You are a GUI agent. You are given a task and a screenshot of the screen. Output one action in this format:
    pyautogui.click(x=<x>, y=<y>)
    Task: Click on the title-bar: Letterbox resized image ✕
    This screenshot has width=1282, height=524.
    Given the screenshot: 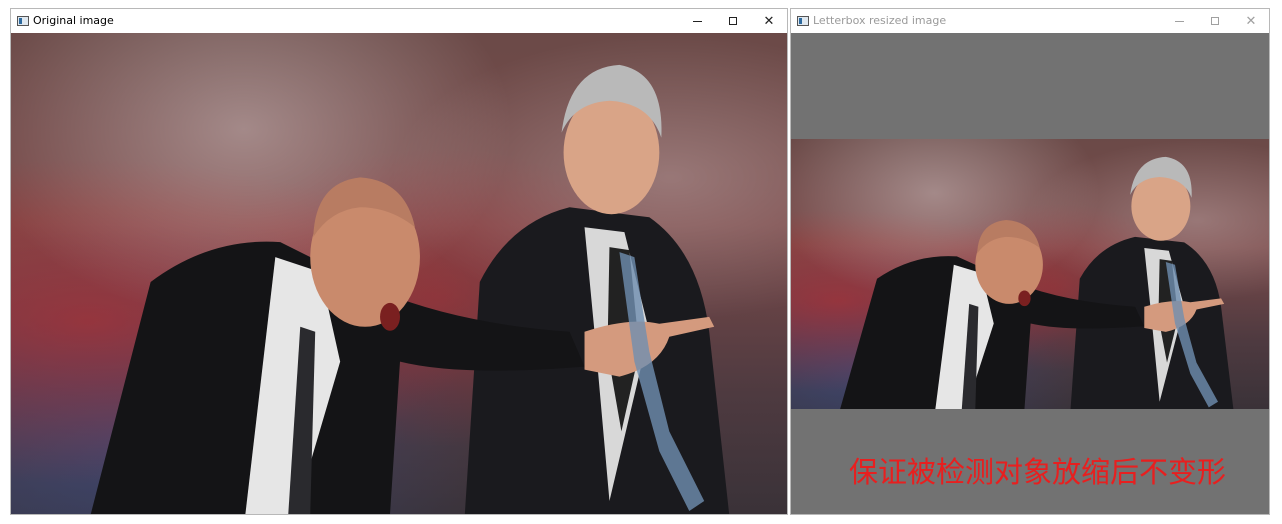 What is the action you would take?
    pyautogui.click(x=1030, y=21)
    